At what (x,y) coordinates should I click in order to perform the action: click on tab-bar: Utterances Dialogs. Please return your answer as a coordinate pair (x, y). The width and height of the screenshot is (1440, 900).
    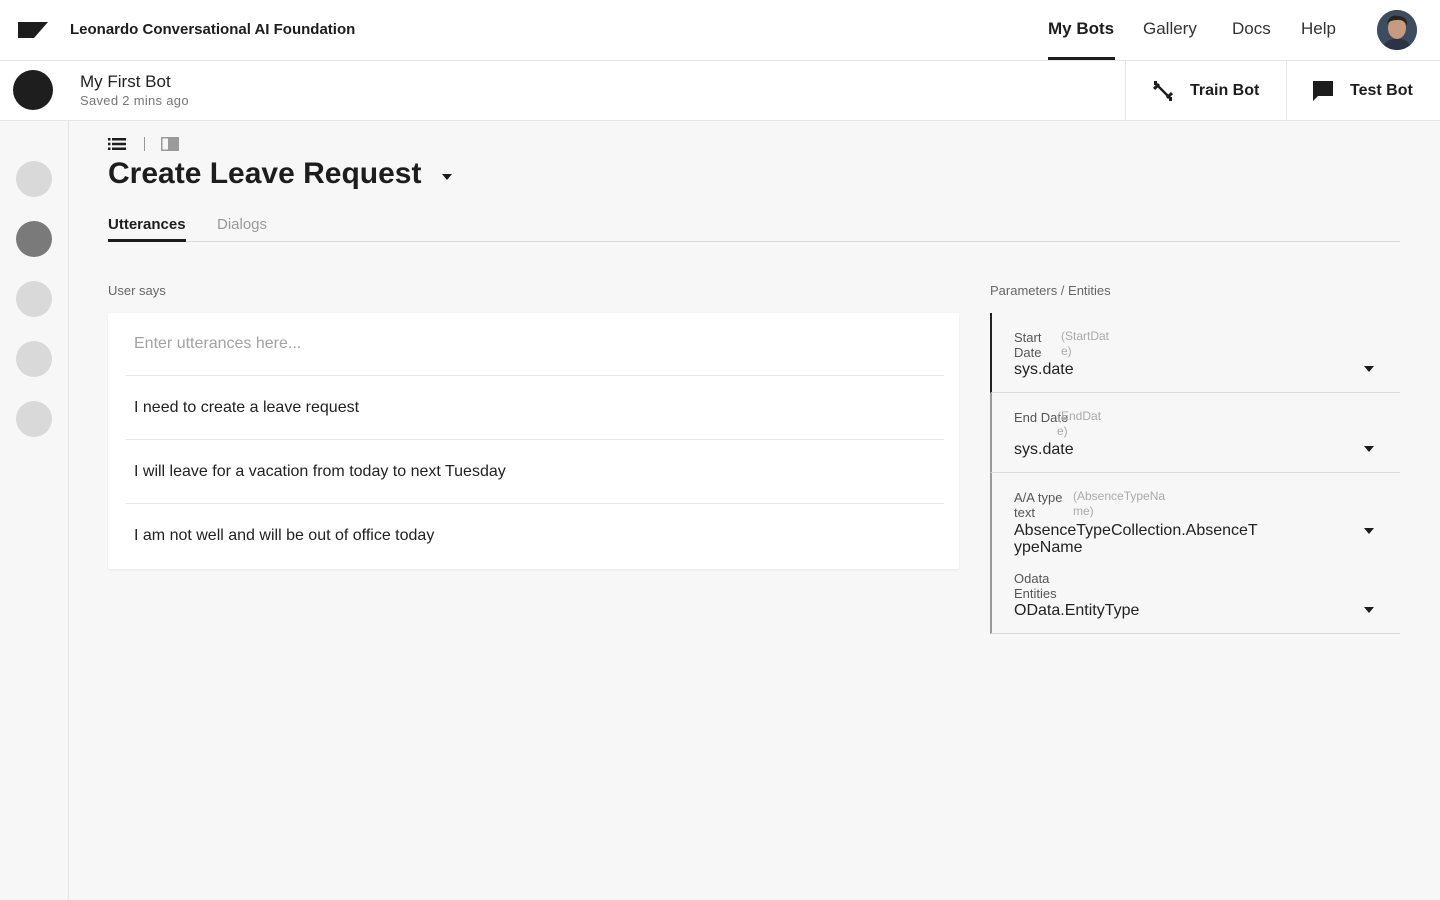
    Looking at the image, I should click on (754, 228).